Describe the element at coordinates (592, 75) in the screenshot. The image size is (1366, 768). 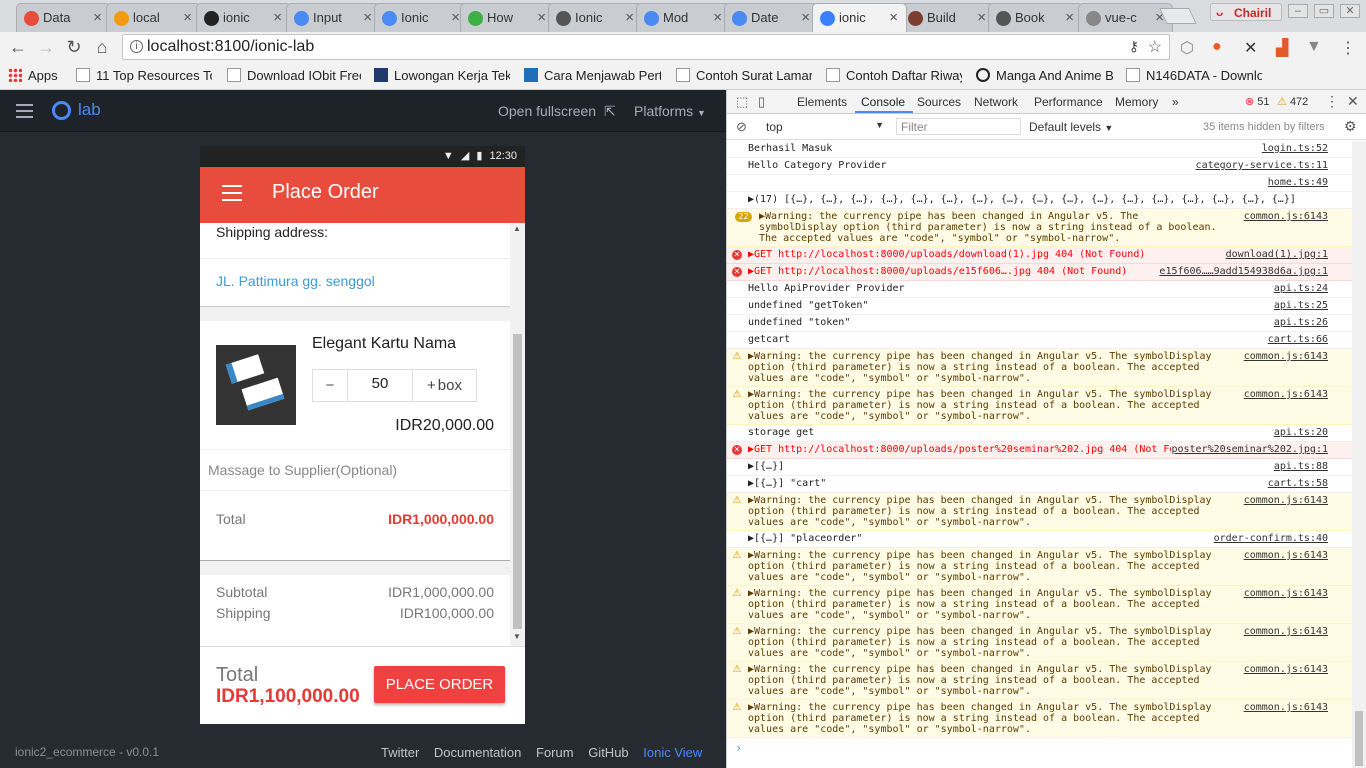
I see `bookmark-item: Cara Menjawab Pert` at that location.